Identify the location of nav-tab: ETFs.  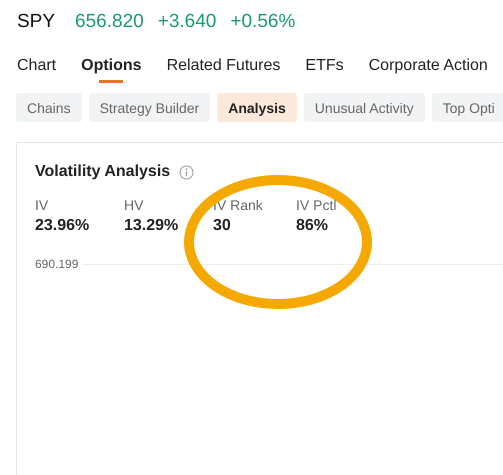
(324, 70).